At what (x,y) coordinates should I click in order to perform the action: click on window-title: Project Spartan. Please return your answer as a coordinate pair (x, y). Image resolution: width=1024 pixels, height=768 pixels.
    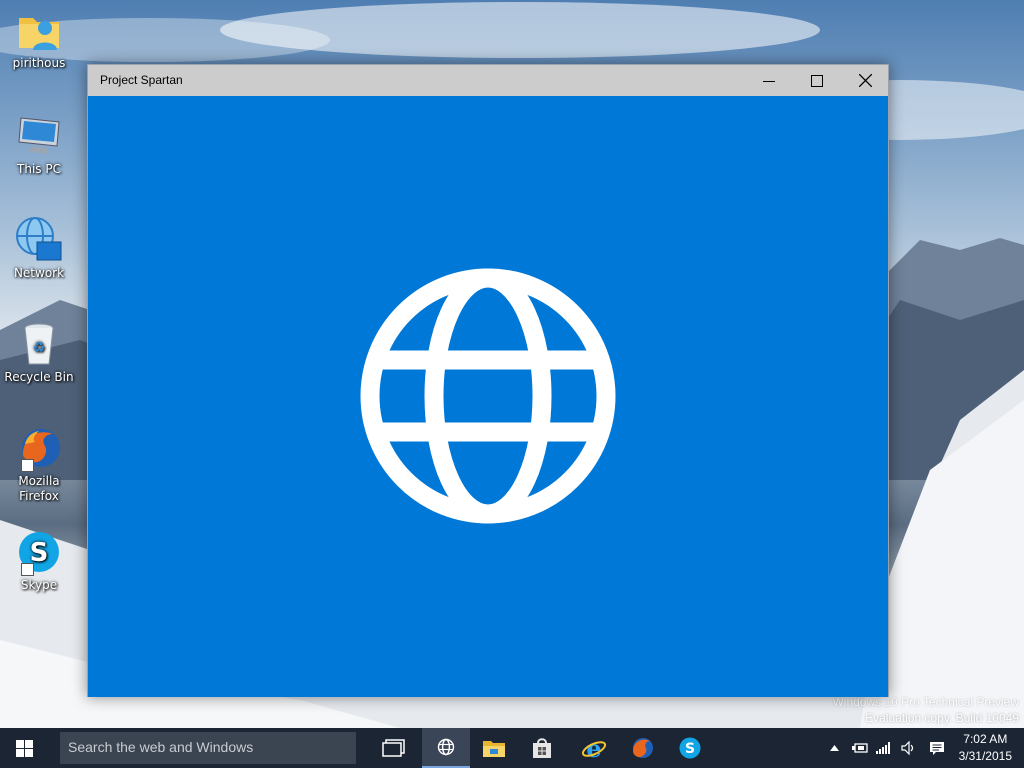
    Looking at the image, I should click on (141, 80).